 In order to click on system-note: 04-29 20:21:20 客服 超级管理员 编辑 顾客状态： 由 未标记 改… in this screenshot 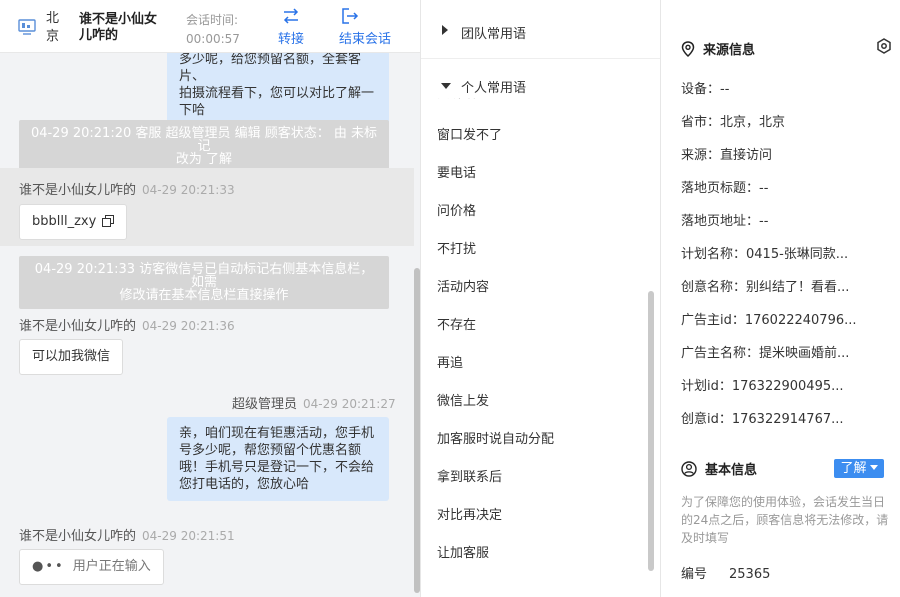, I will do `click(204, 146)`.